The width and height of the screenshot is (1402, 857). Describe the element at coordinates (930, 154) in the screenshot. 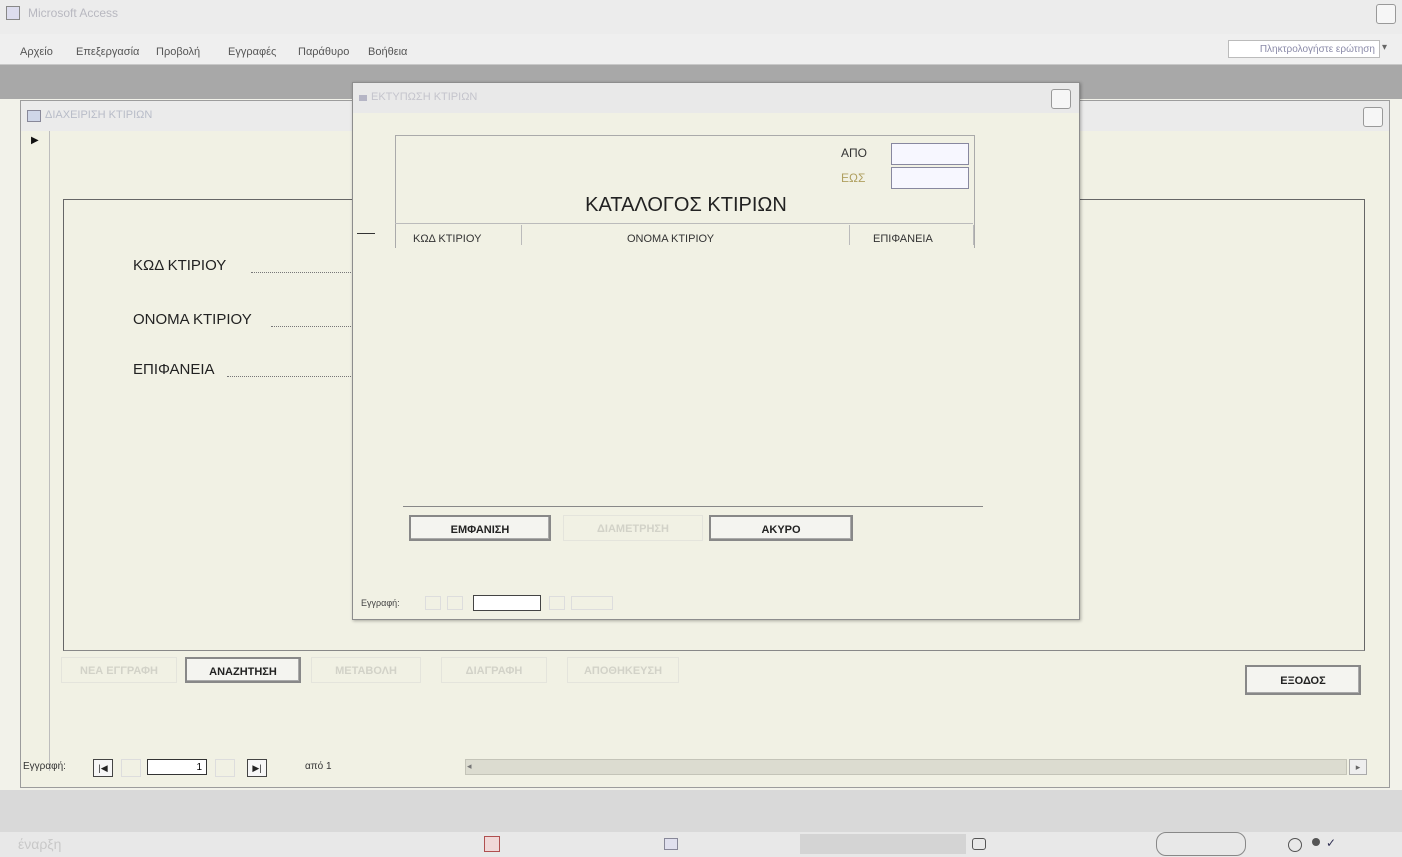

I see `from-input` at that location.